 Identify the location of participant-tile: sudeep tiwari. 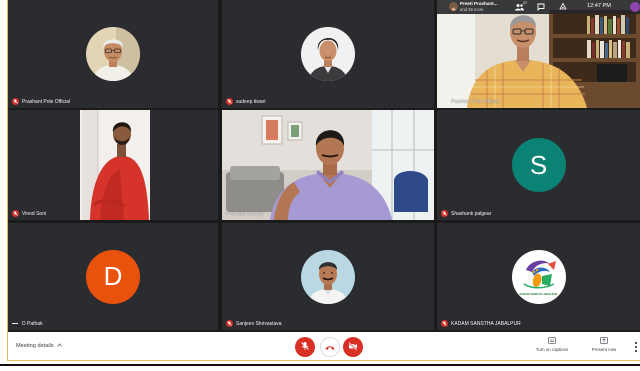
(328, 54).